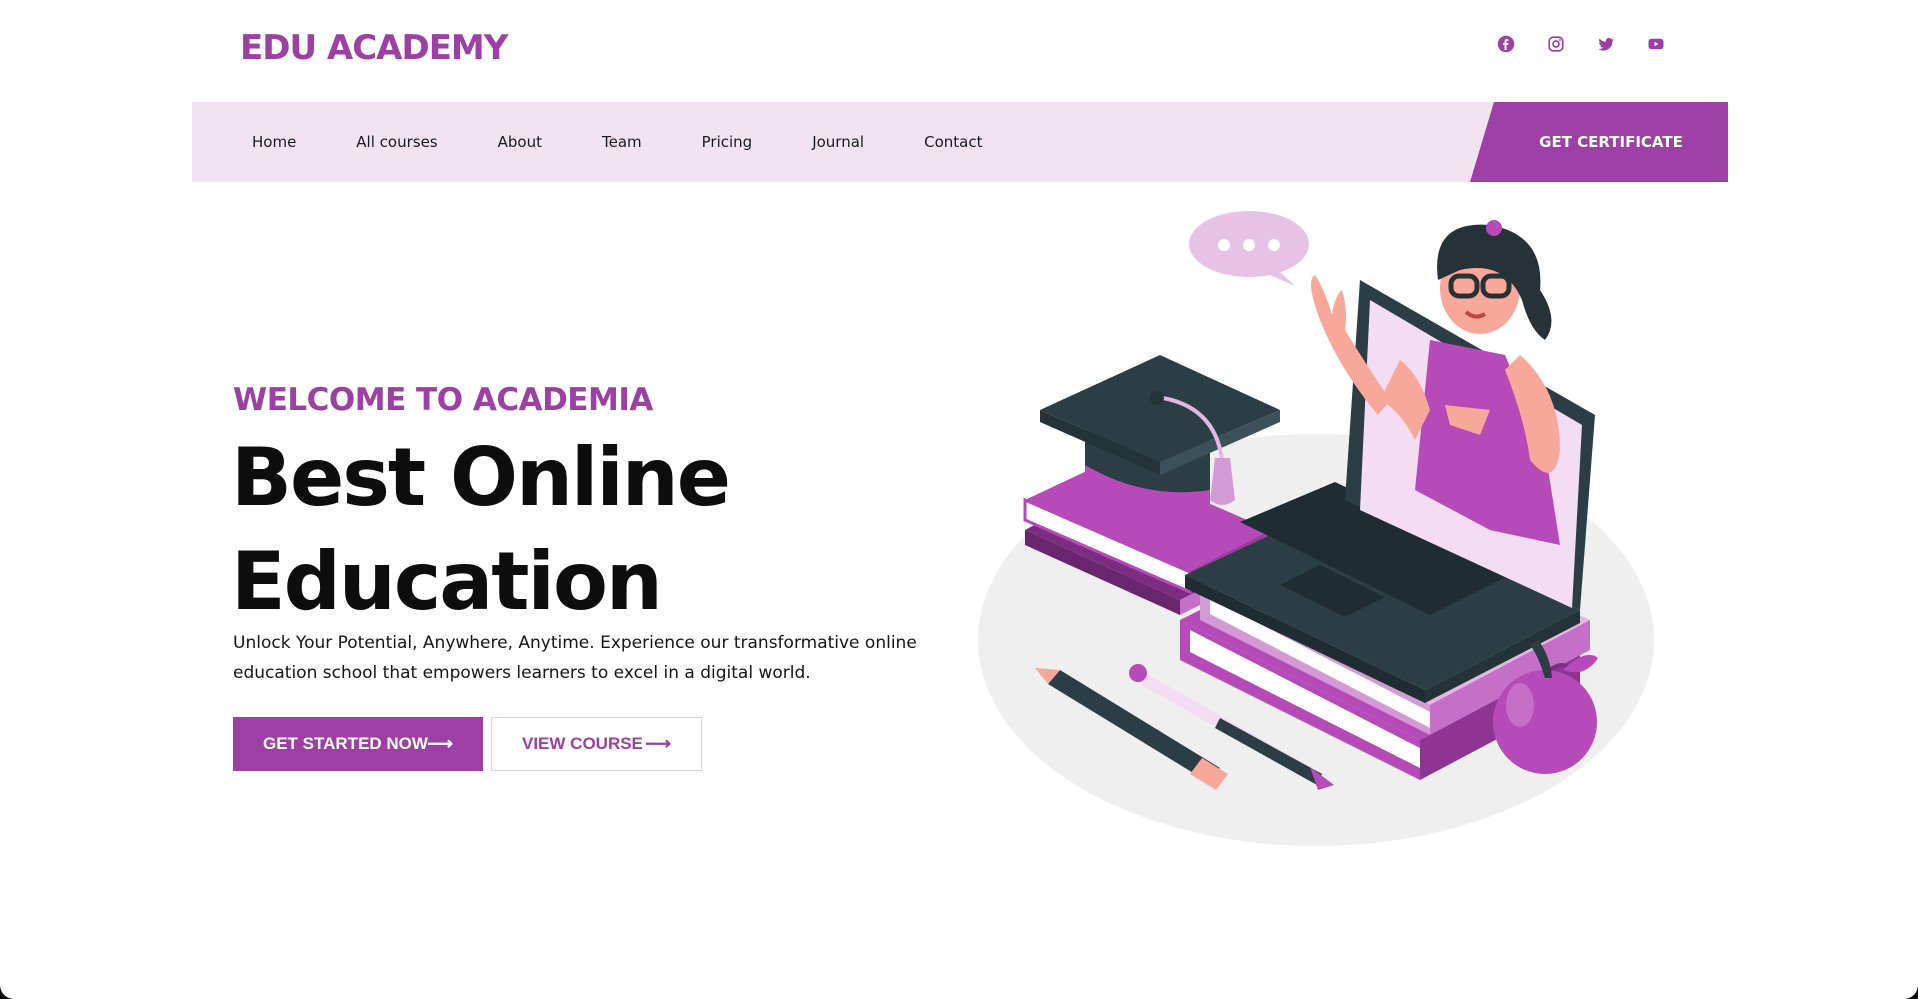 The width and height of the screenshot is (1918, 999). I want to click on hero-title-line2: Education, so click(447, 581).